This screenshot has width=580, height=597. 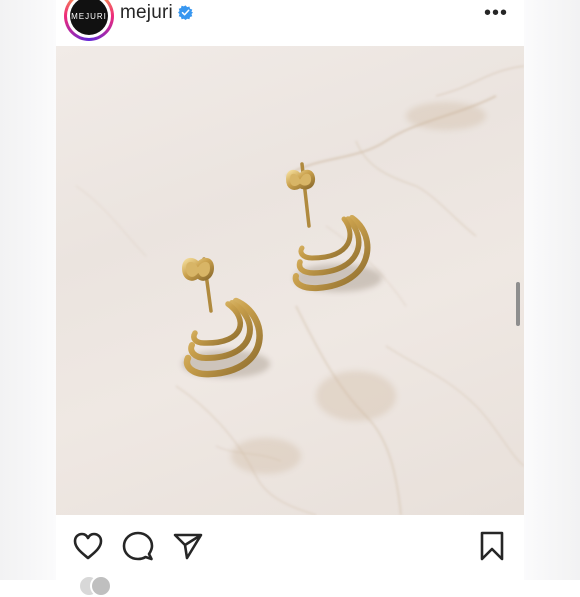 I want to click on avatar-label: MEJURI, so click(x=89, y=16).